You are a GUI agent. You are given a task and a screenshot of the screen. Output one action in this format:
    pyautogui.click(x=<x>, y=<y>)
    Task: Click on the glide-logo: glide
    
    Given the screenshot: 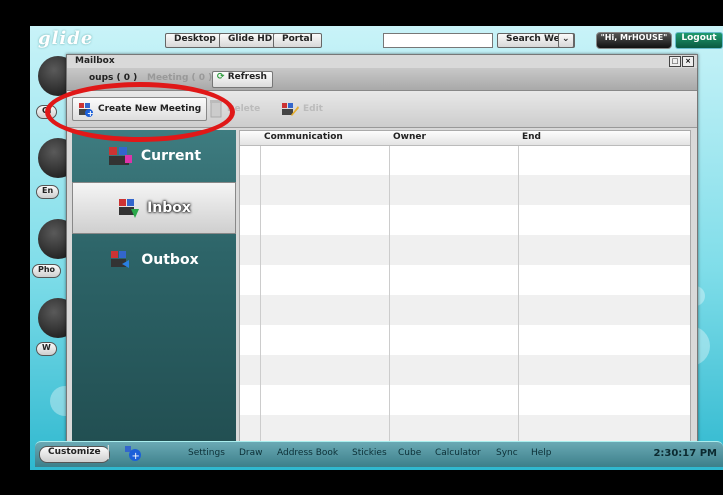 What is the action you would take?
    pyautogui.click(x=66, y=38)
    